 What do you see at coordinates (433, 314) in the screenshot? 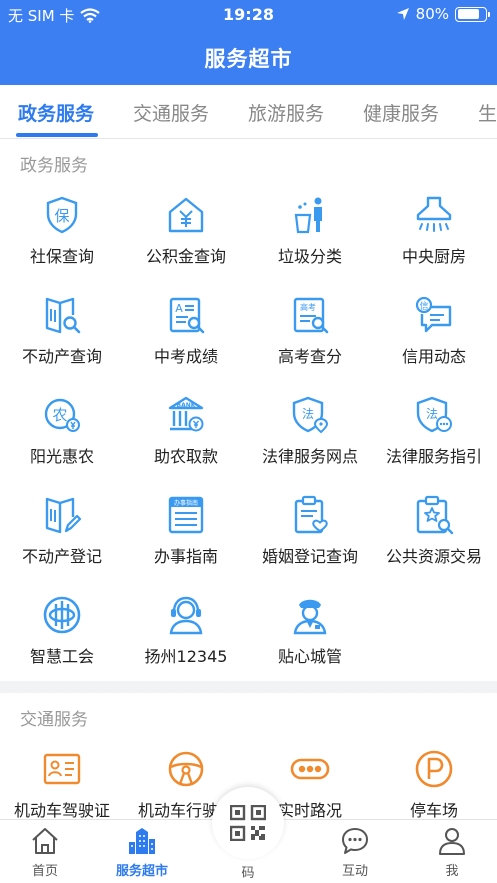
I see `credit-message-icon: 信` at bounding box center [433, 314].